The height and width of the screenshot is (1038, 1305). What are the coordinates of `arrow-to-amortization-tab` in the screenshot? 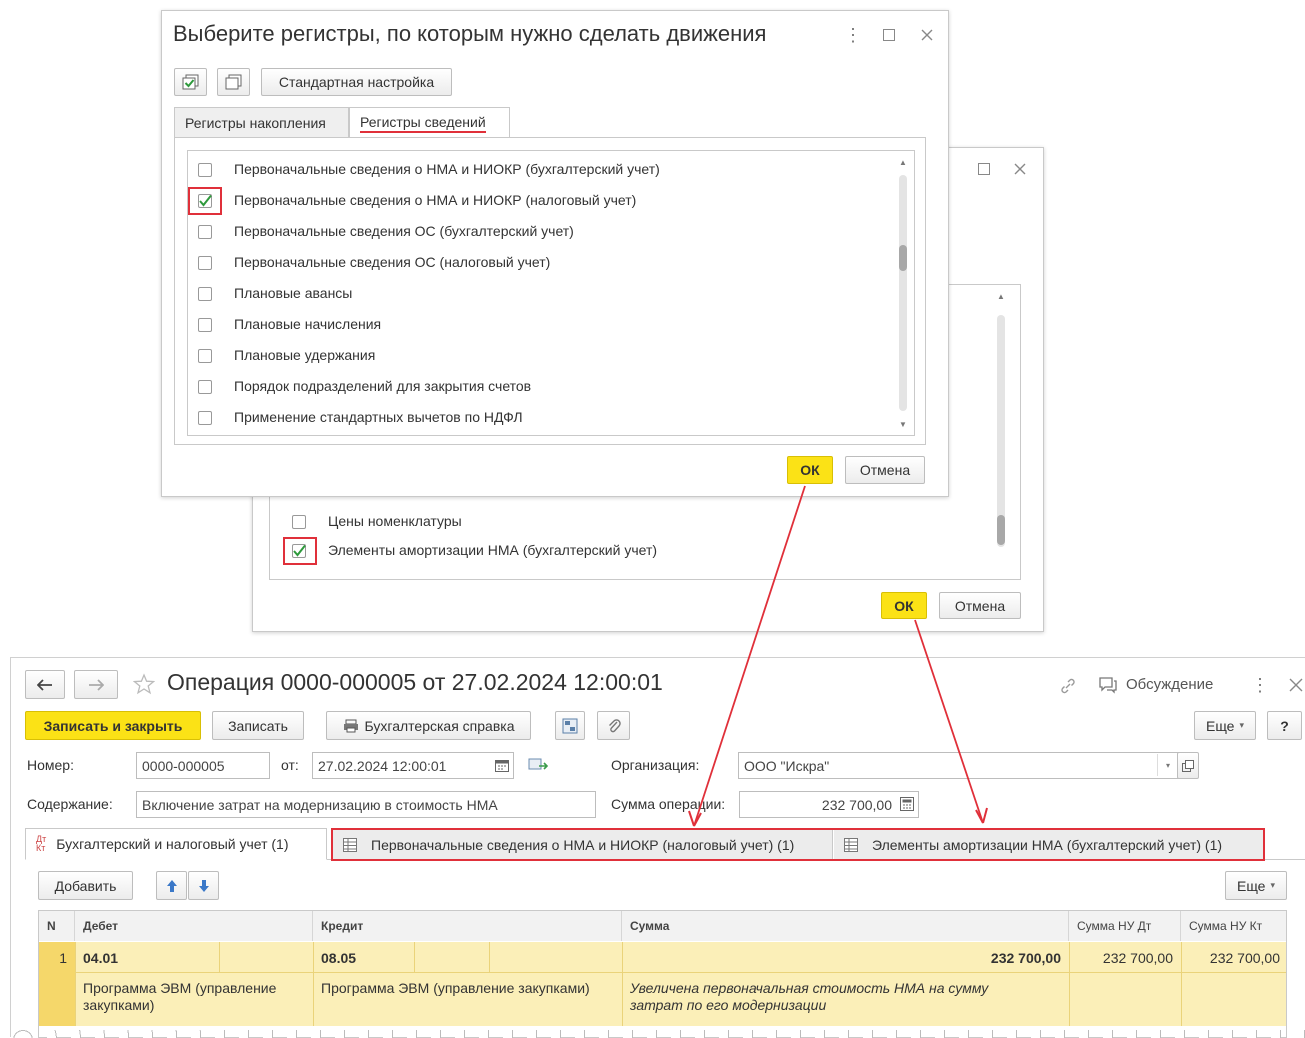 It's located at (949, 721).